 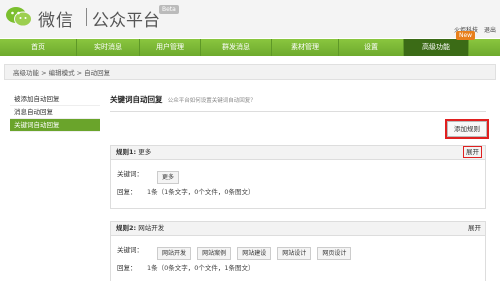 I want to click on nav-item-home: 首页, so click(x=38, y=47).